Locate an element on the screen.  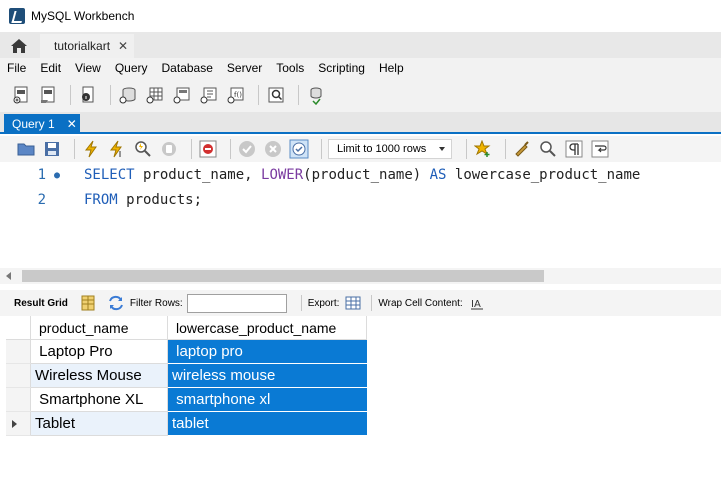
connection-tab-tutorialkart: tutorialkart ✕ is located at coordinates (87, 46).